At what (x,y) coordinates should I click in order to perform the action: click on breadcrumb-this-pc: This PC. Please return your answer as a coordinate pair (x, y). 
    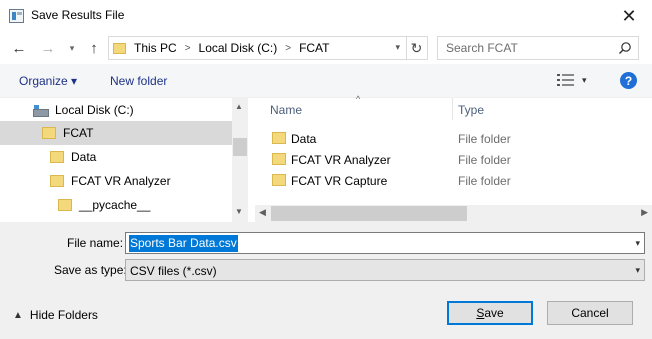
    Looking at the image, I should click on (155, 48).